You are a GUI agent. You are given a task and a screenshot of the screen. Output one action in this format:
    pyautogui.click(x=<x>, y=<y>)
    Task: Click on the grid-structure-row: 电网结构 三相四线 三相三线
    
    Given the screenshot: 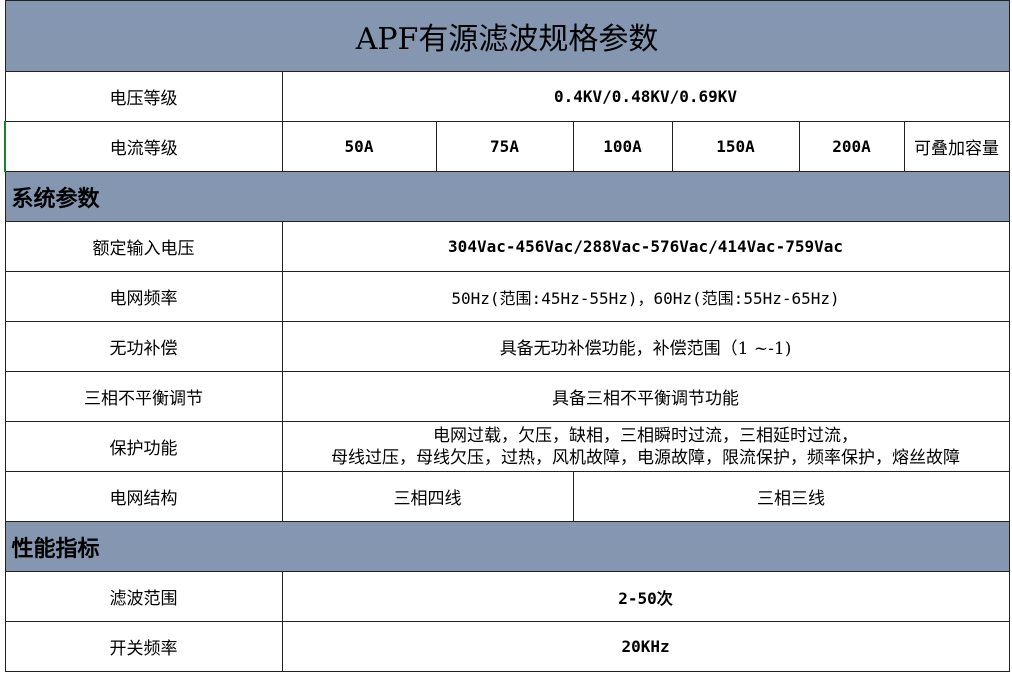 What is the action you would take?
    pyautogui.click(x=507, y=496)
    